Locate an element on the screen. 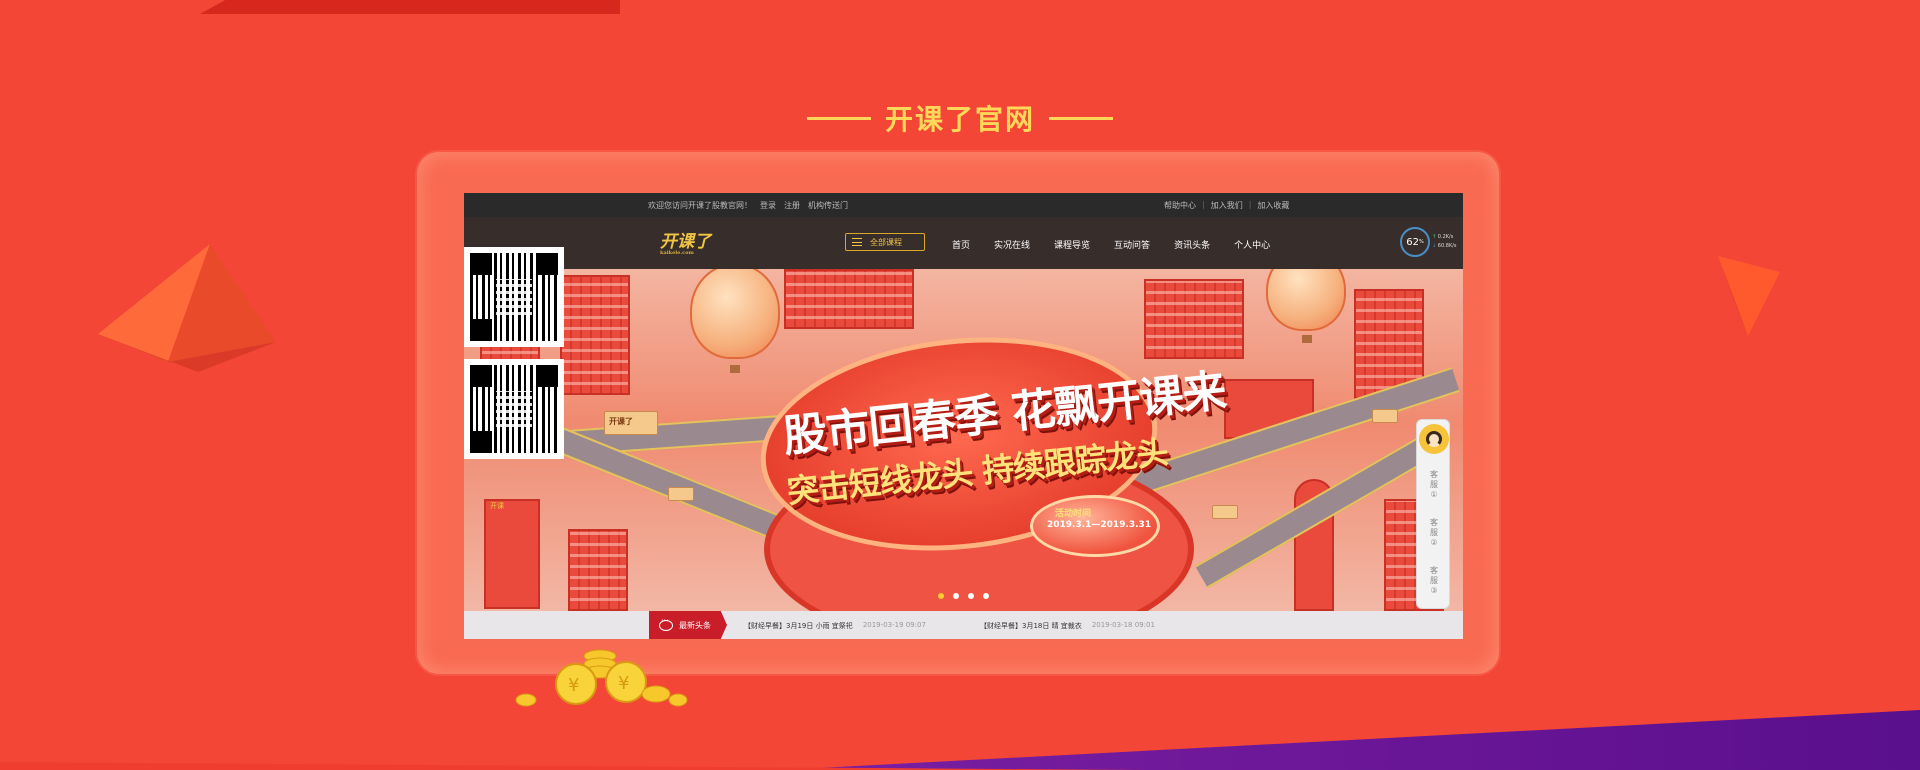 The image size is (1920, 770). blimp-date: 2019.3.1—2019.3.31 is located at coordinates (1099, 525).